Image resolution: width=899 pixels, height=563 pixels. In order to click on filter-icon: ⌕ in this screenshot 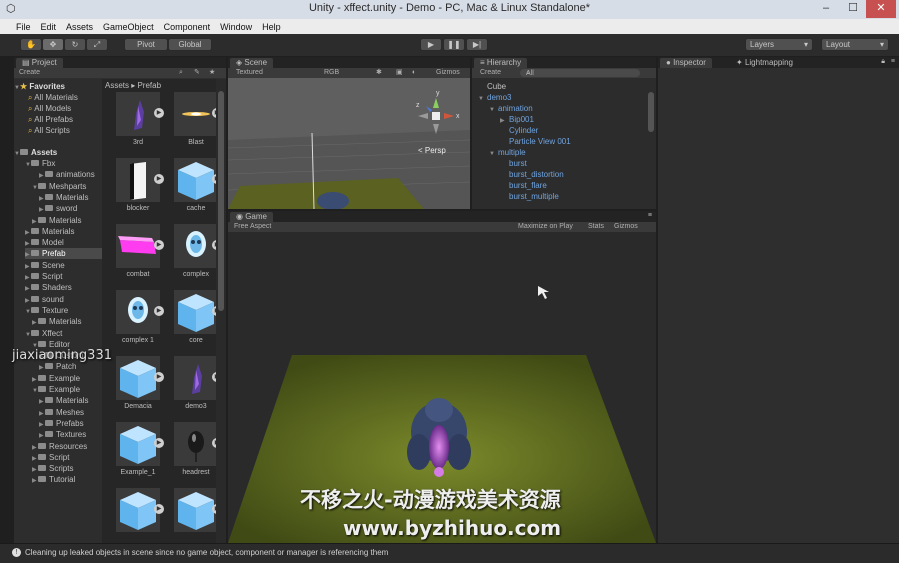, I will do `click(181, 73)`.